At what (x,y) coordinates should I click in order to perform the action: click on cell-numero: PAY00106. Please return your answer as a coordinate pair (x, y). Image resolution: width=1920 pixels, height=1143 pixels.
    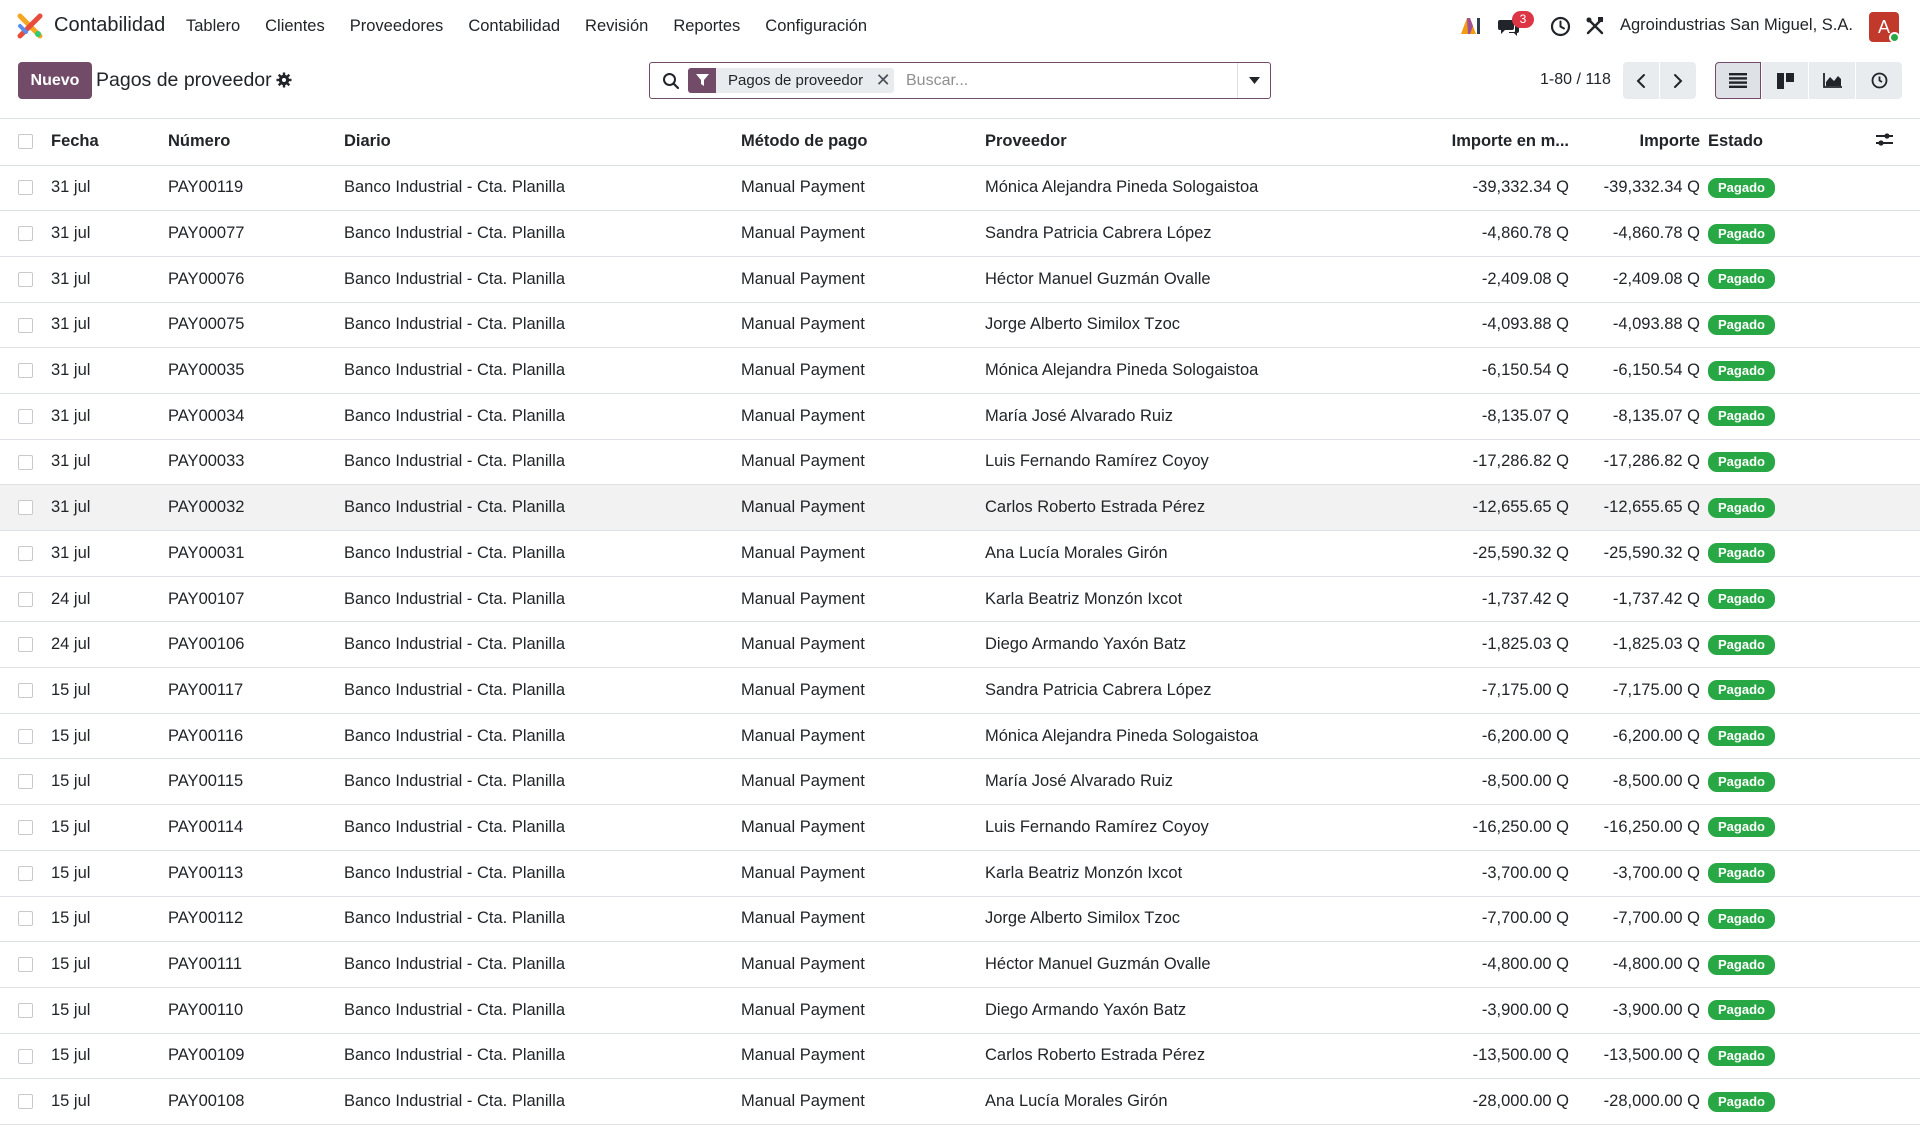
    Looking at the image, I should click on (256, 645).